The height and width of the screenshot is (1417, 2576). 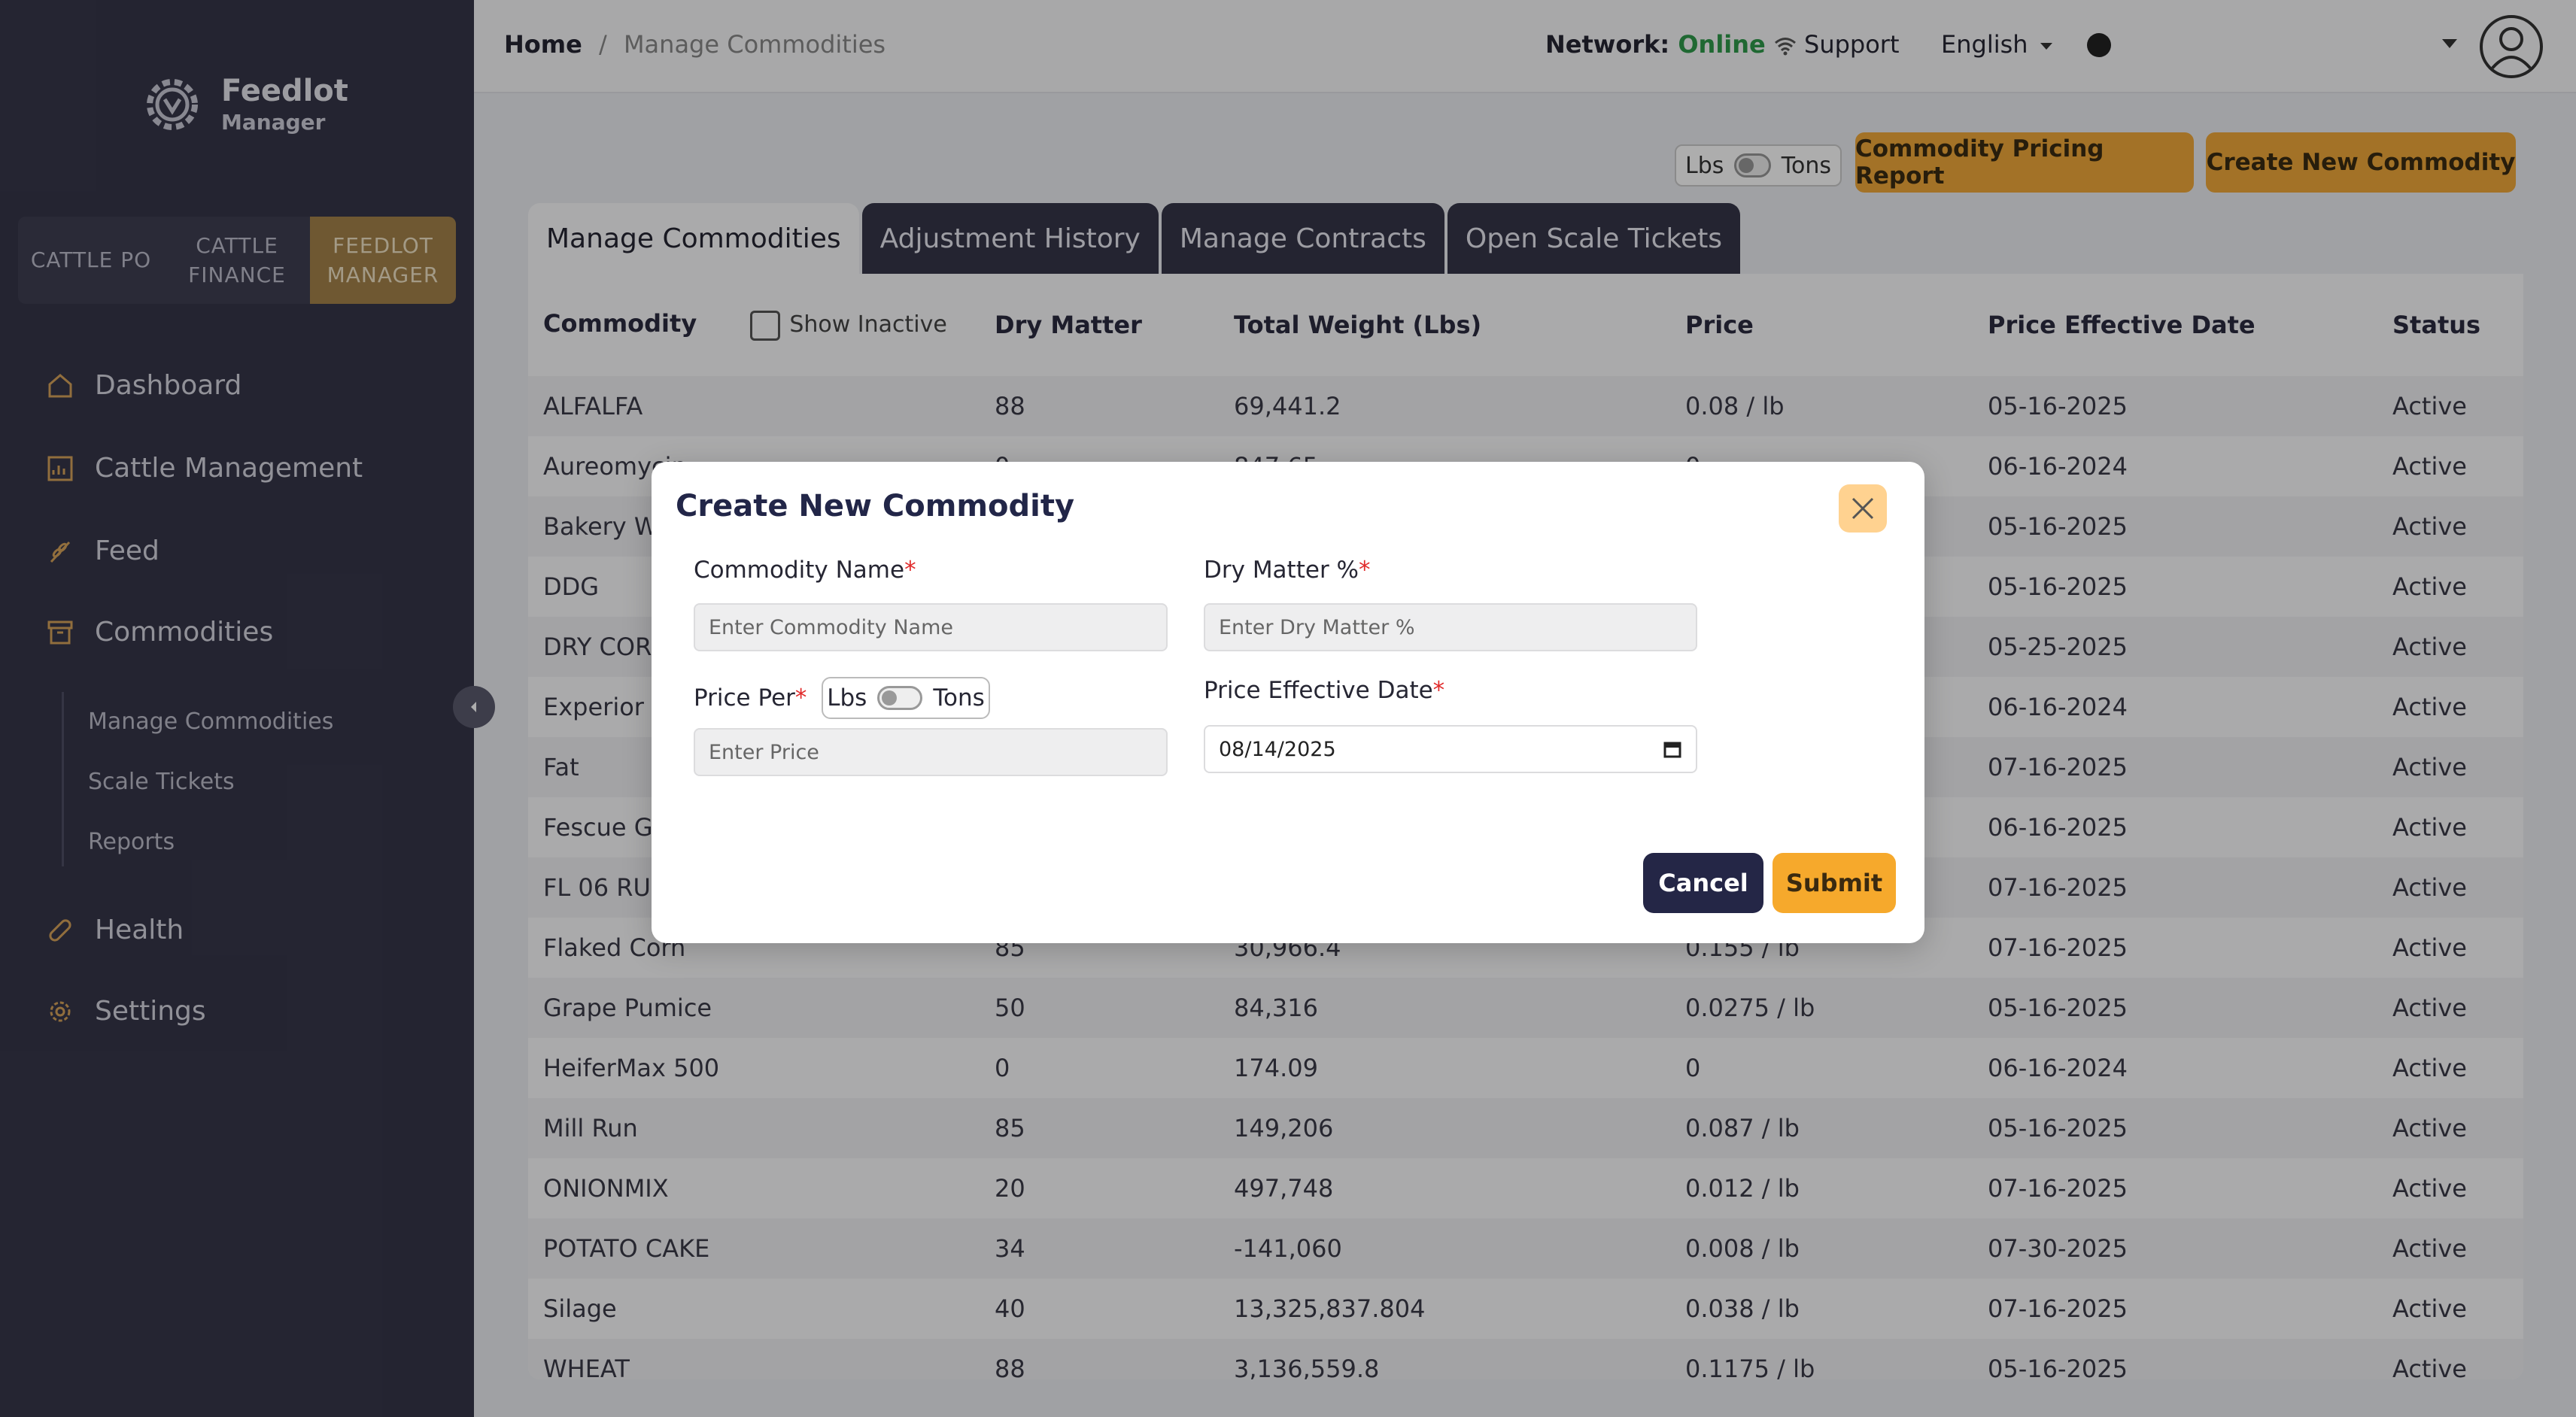 What do you see at coordinates (900, 698) in the screenshot?
I see `price-unit-switch` at bounding box center [900, 698].